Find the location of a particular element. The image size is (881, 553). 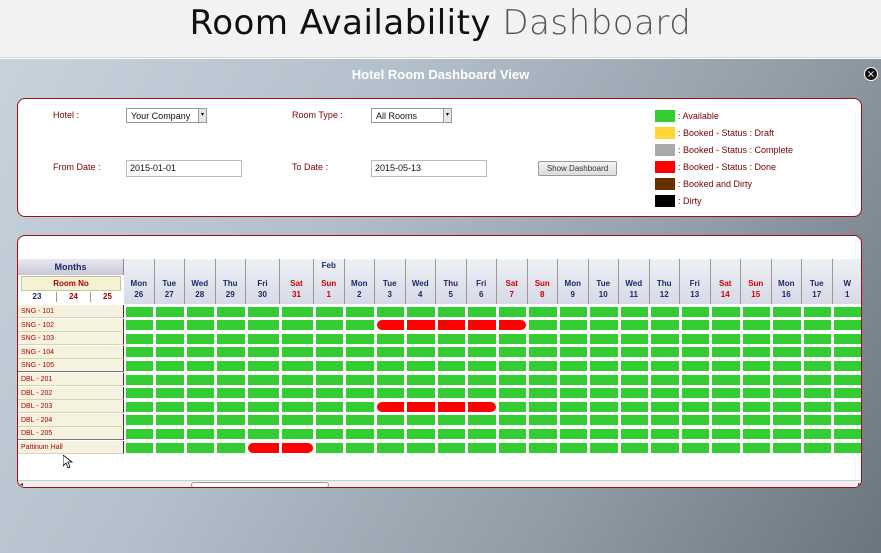

show-dashboard-button: Show Dashboard is located at coordinates (577, 168).